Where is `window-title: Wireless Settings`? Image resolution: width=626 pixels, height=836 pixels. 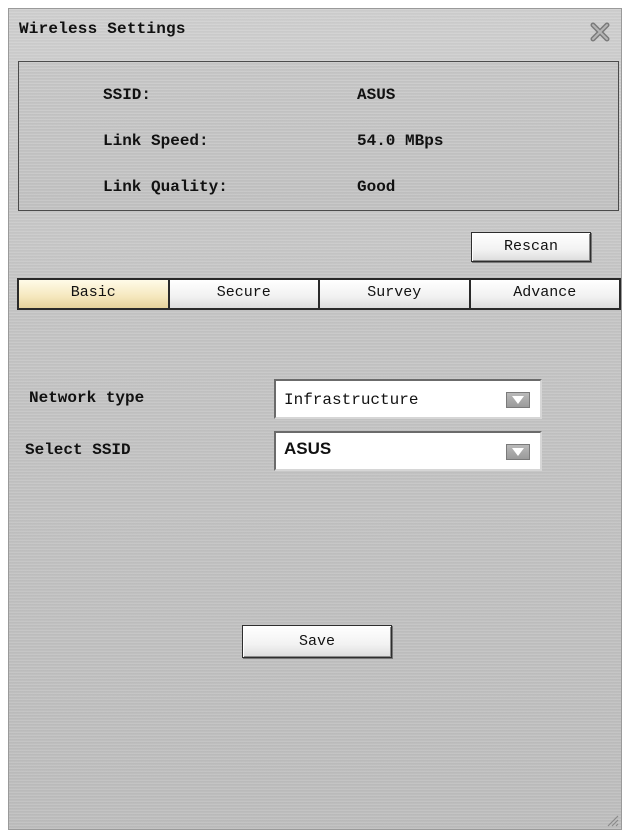 window-title: Wireless Settings is located at coordinates (102, 29).